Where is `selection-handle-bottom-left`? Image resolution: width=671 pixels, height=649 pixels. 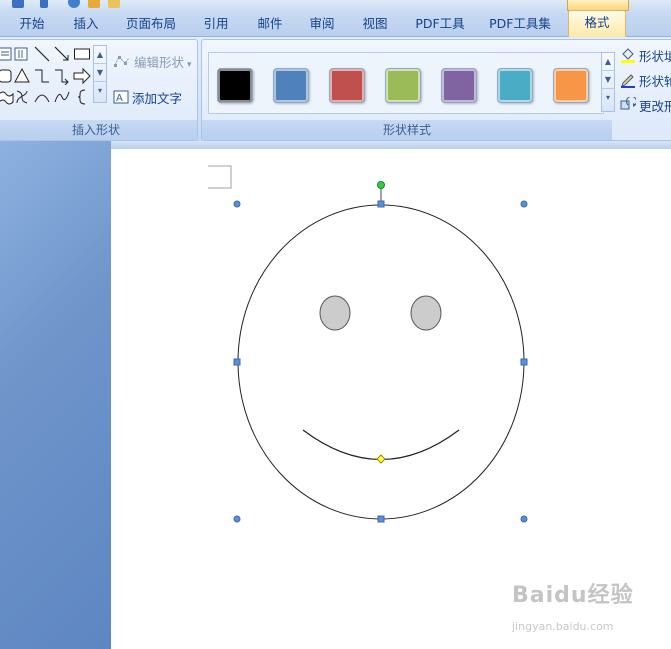
selection-handle-bottom-left is located at coordinates (237, 519).